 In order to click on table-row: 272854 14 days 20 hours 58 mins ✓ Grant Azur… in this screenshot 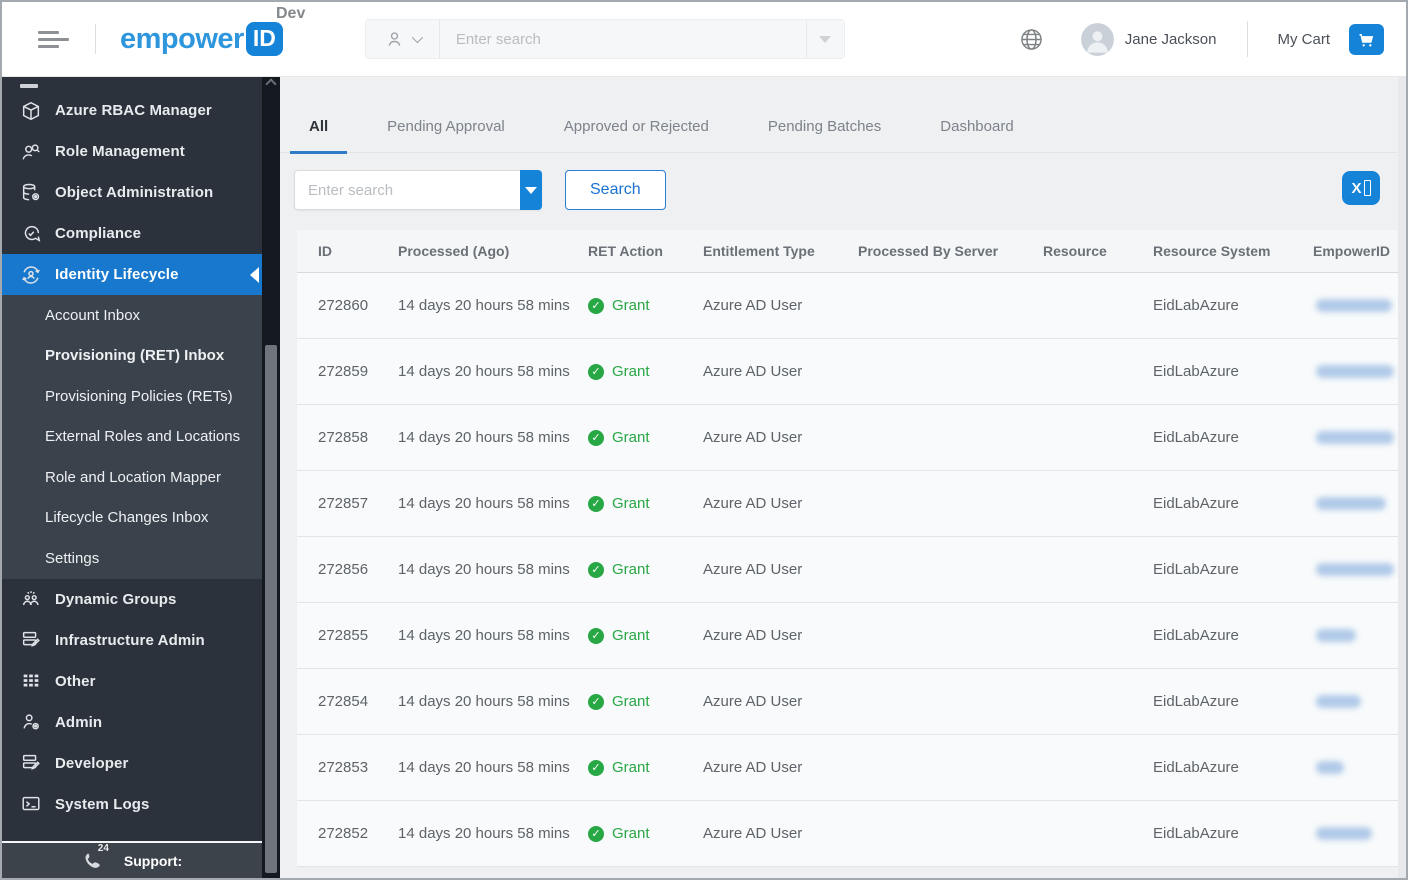, I will do `click(851, 702)`.